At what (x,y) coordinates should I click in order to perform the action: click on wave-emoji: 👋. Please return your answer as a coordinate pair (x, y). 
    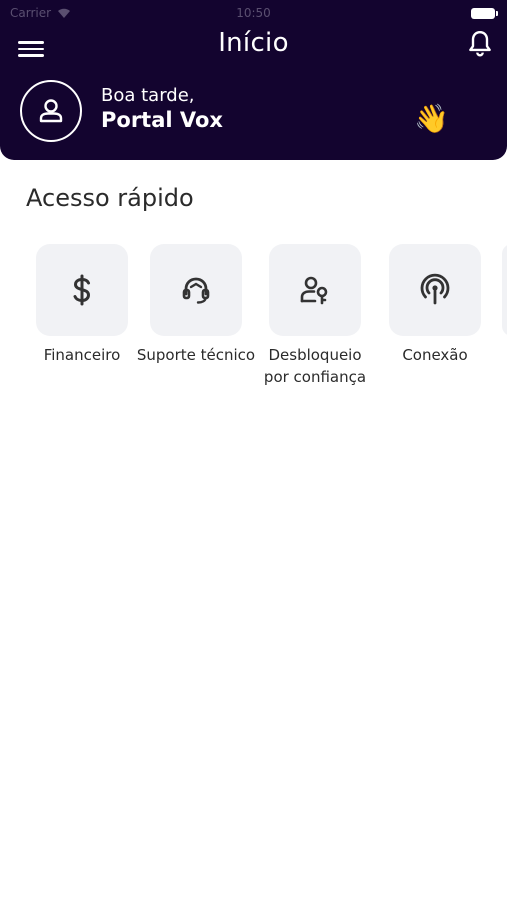
    Looking at the image, I should click on (431, 118).